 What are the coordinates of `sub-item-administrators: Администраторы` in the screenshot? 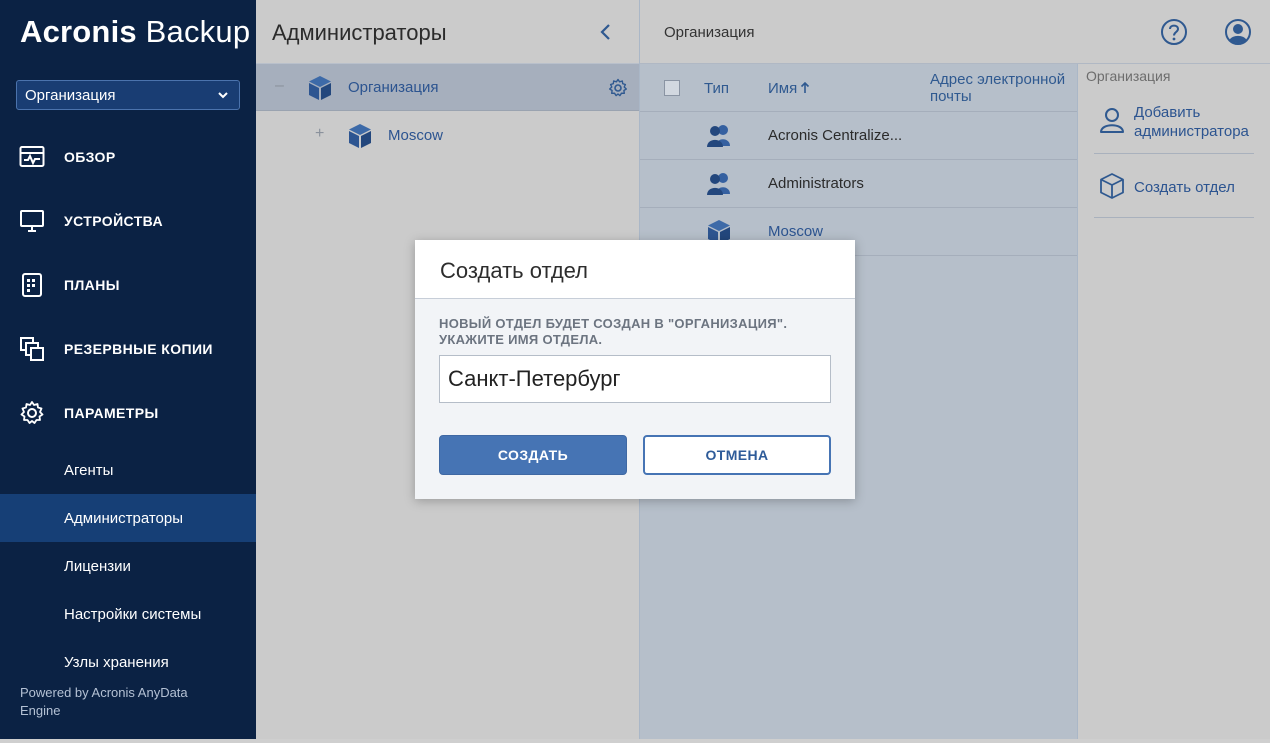 It's located at (128, 518).